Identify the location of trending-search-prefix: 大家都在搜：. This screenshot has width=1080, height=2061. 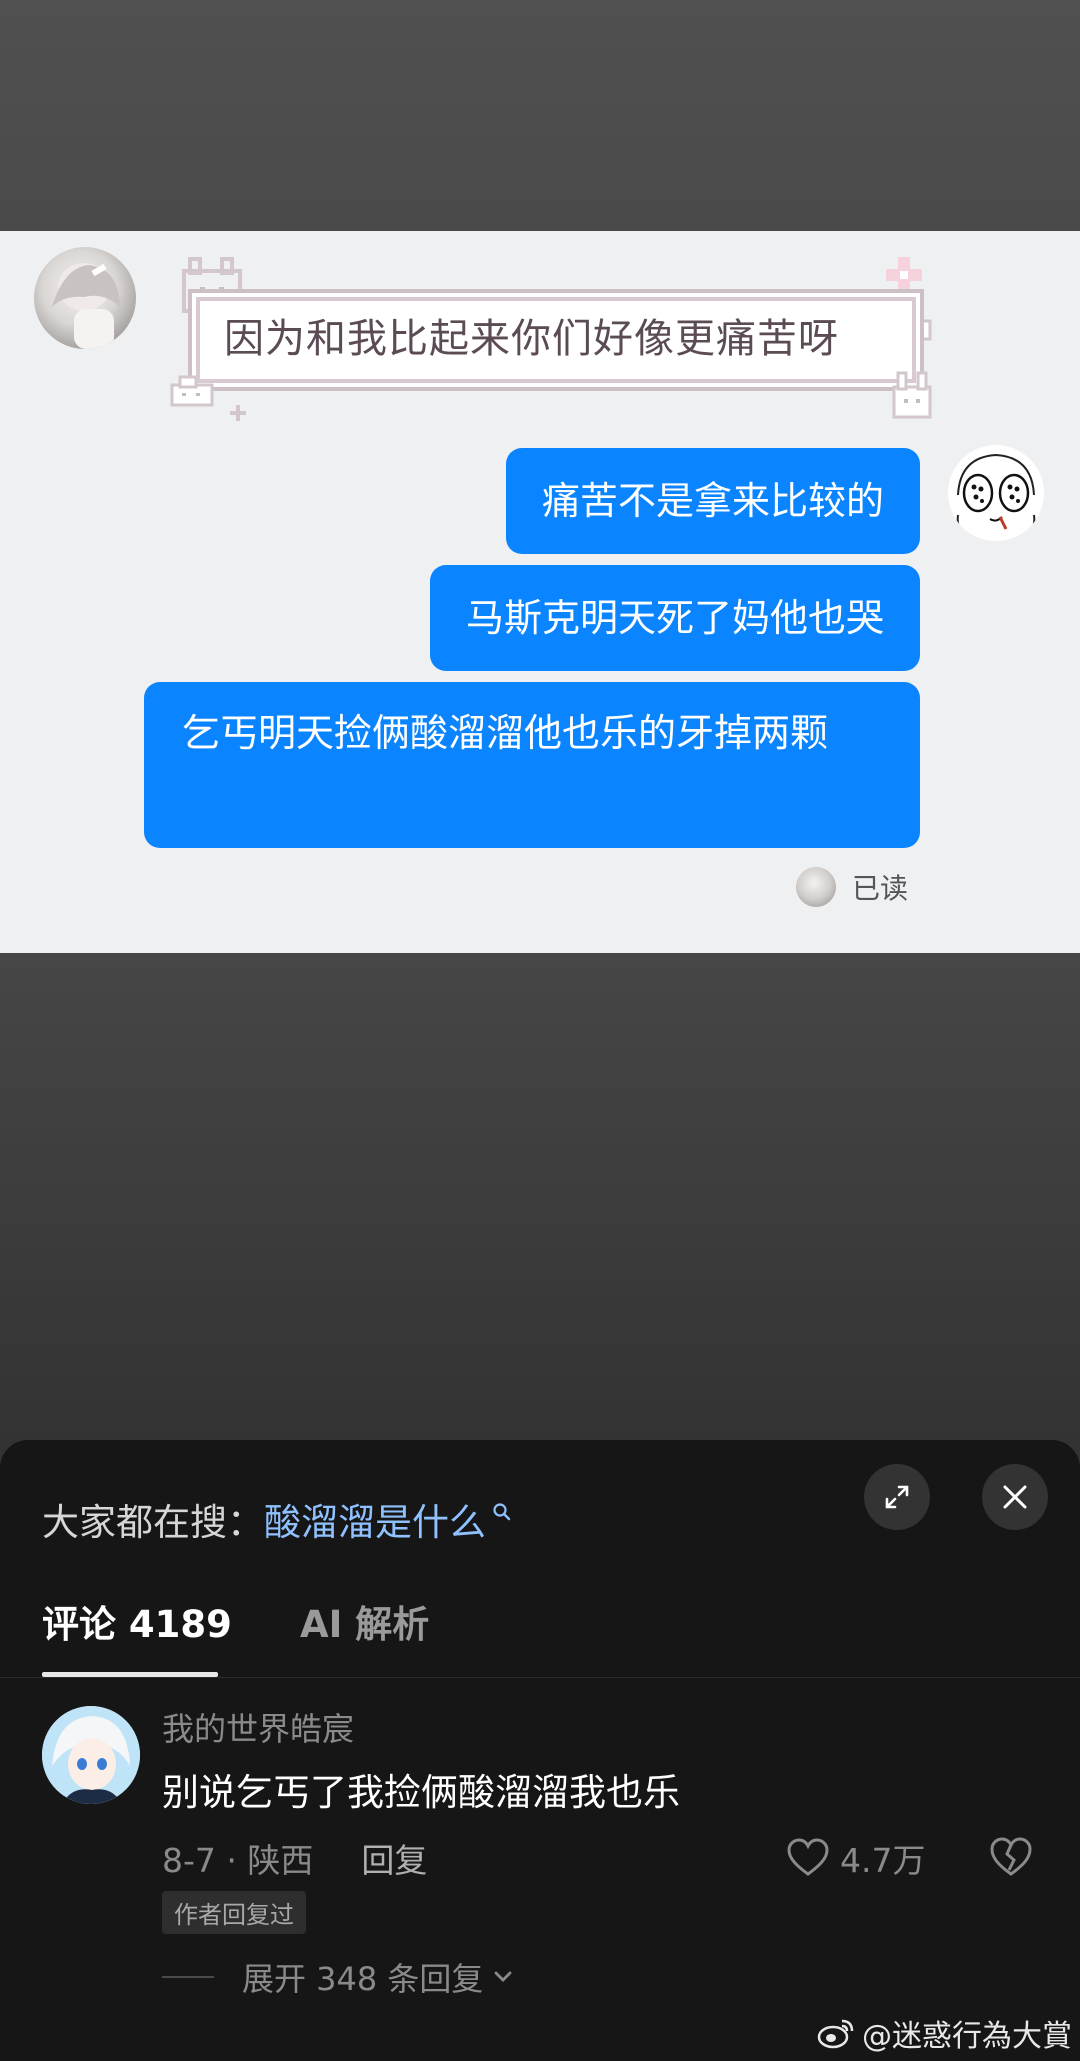
(153, 1522).